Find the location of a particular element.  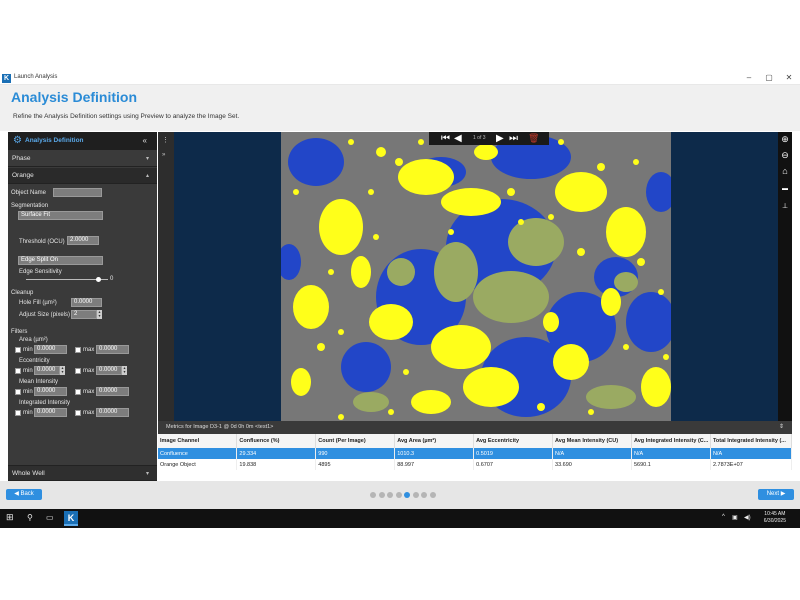

table-cell: 29.334 is located at coordinates (276, 453).